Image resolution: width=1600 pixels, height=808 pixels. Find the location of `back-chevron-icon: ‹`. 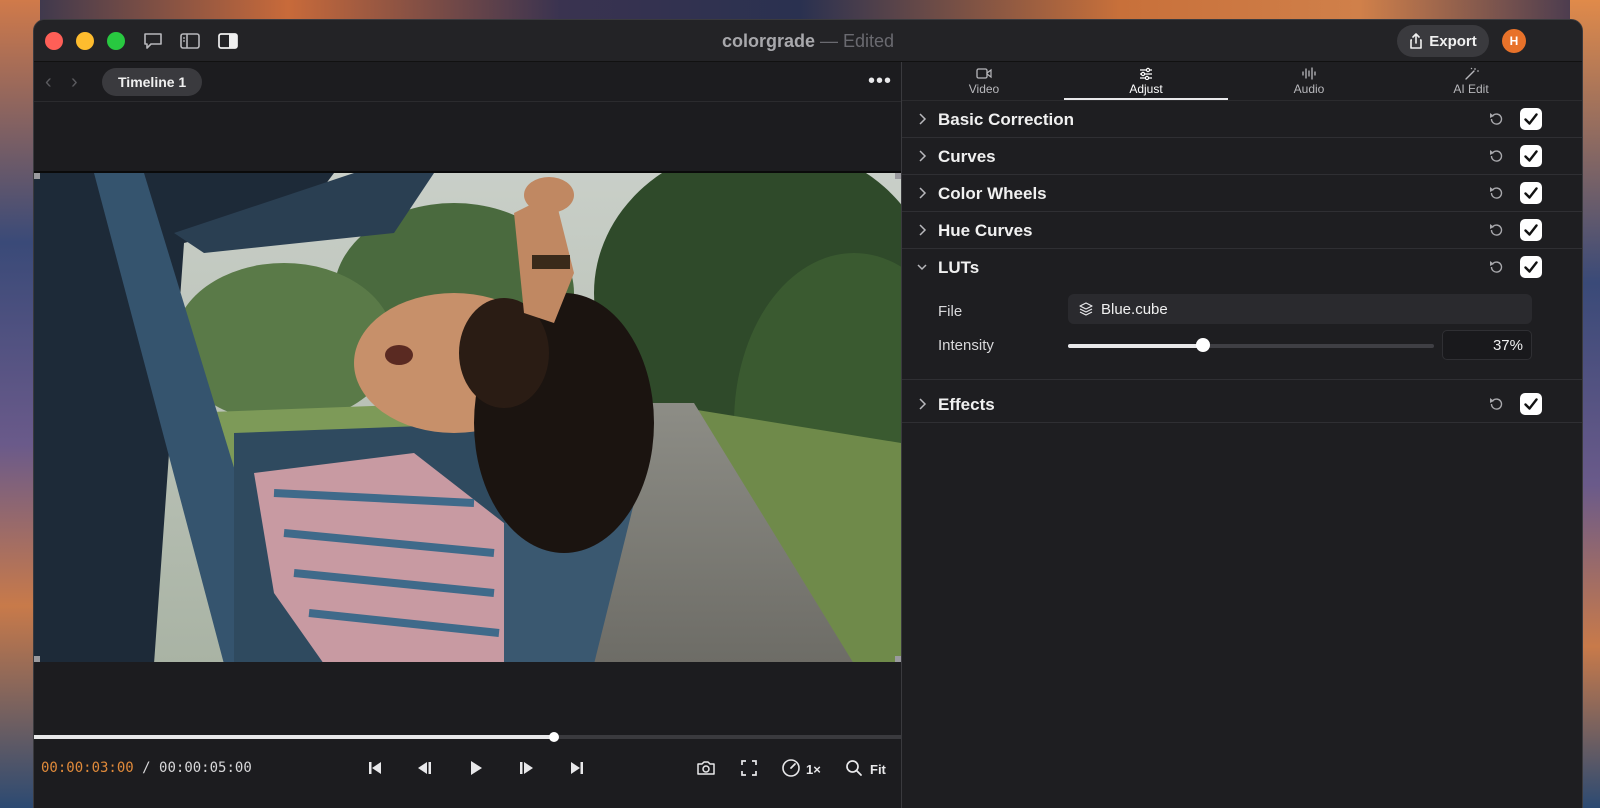

back-chevron-icon: ‹ is located at coordinates (53, 82).